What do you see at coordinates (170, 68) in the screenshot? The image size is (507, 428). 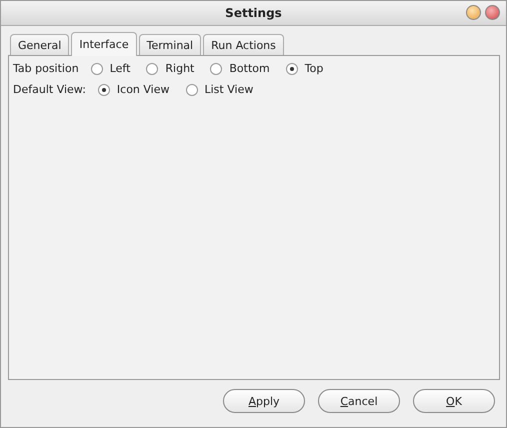 I see `radio-option: Right` at bounding box center [170, 68].